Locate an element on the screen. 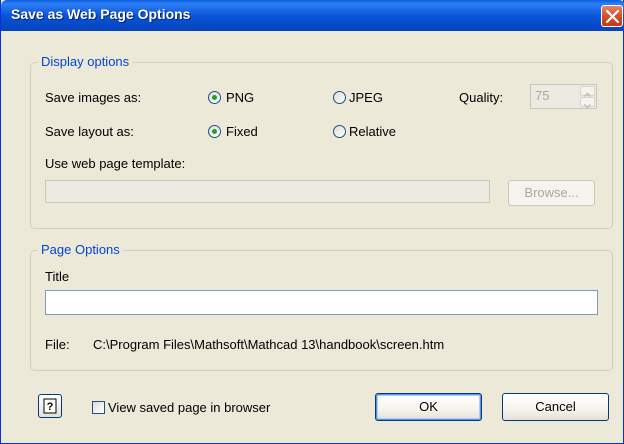 Image resolution: width=624 pixels, height=444 pixels. save-layout-label: Save layout as: is located at coordinates (89, 131).